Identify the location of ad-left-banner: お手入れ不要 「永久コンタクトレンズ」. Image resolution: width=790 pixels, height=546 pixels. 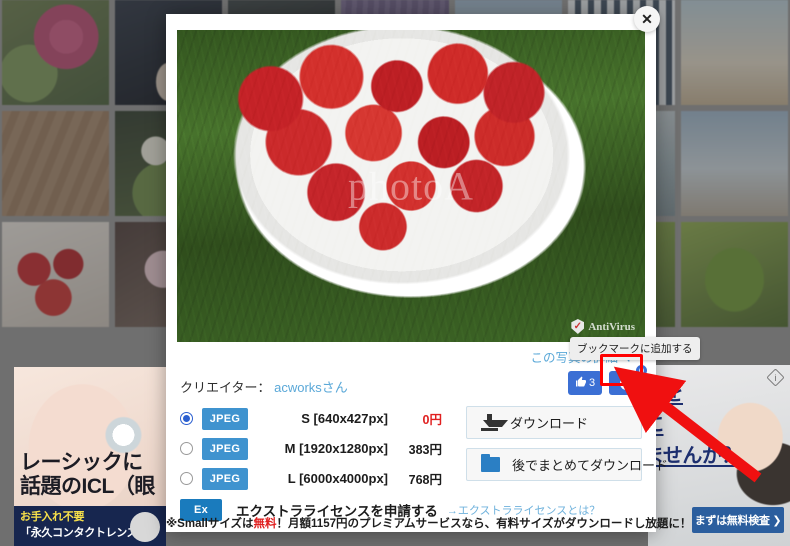
(90, 526).